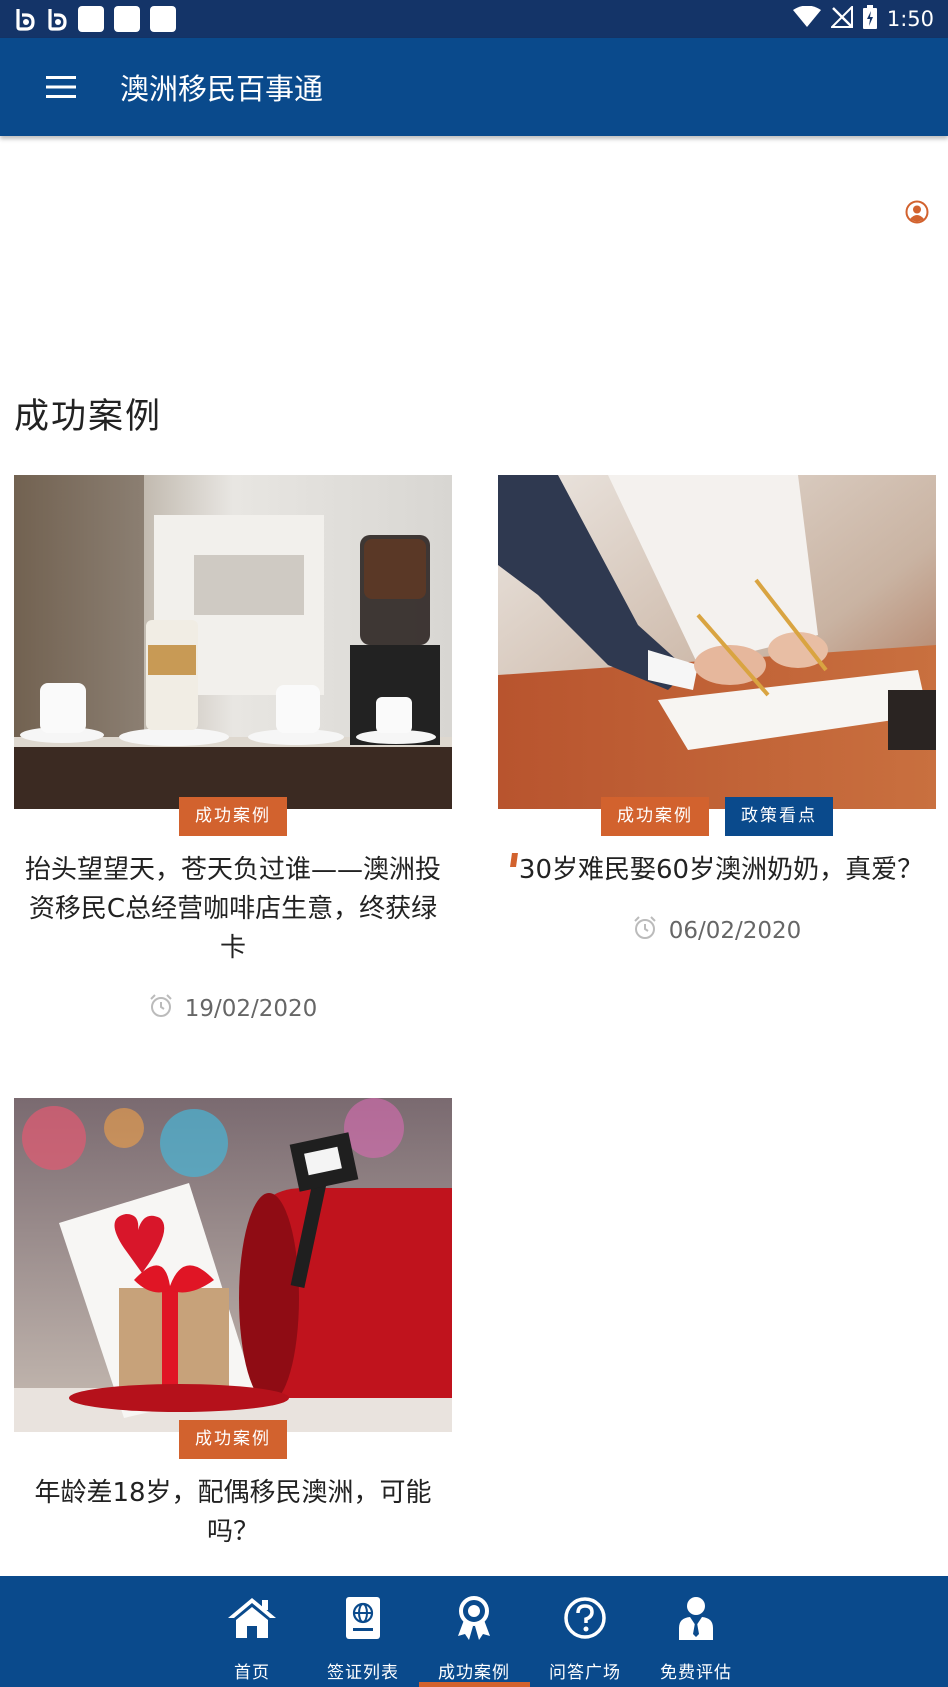  Describe the element at coordinates (721, 870) in the screenshot. I see `article-title: 30岁难民娶60岁澳洲奶奶，真爱？` at that location.